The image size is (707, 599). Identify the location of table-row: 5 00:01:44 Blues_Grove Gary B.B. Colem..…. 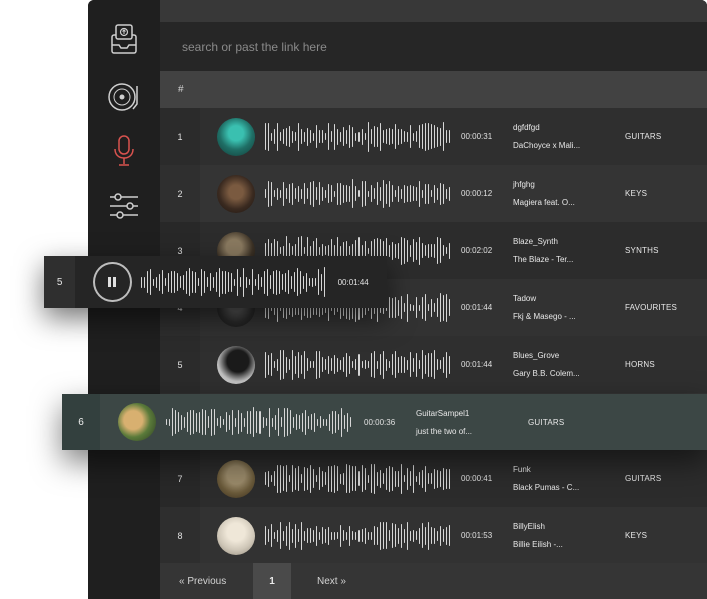
(433, 364).